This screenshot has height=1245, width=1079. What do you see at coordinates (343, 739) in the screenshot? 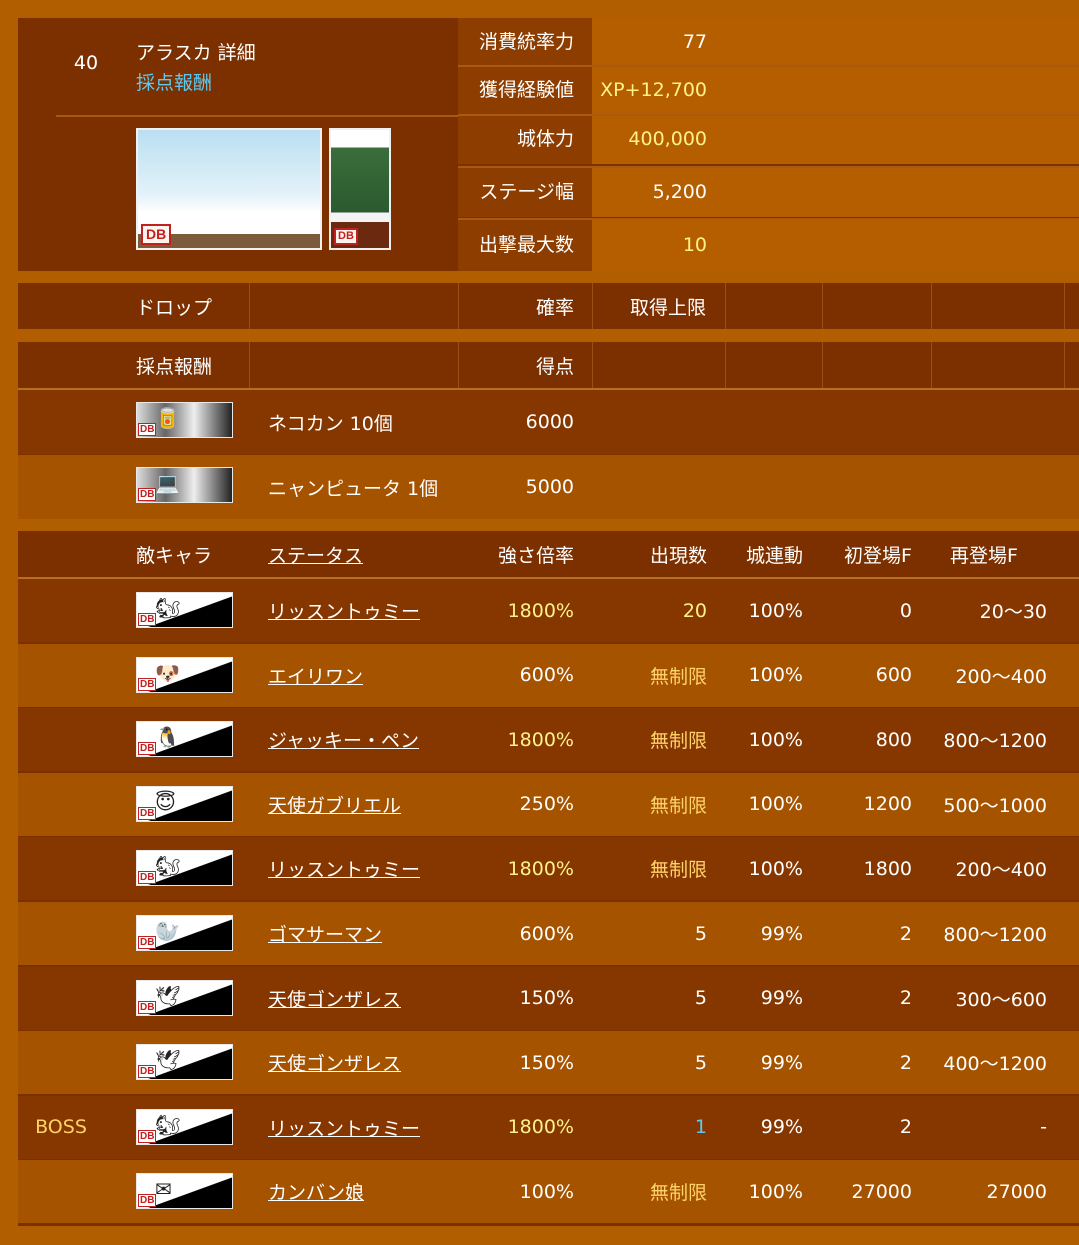
I see `enemy-name-link-text: ジャッキー・ペン` at bounding box center [343, 739].